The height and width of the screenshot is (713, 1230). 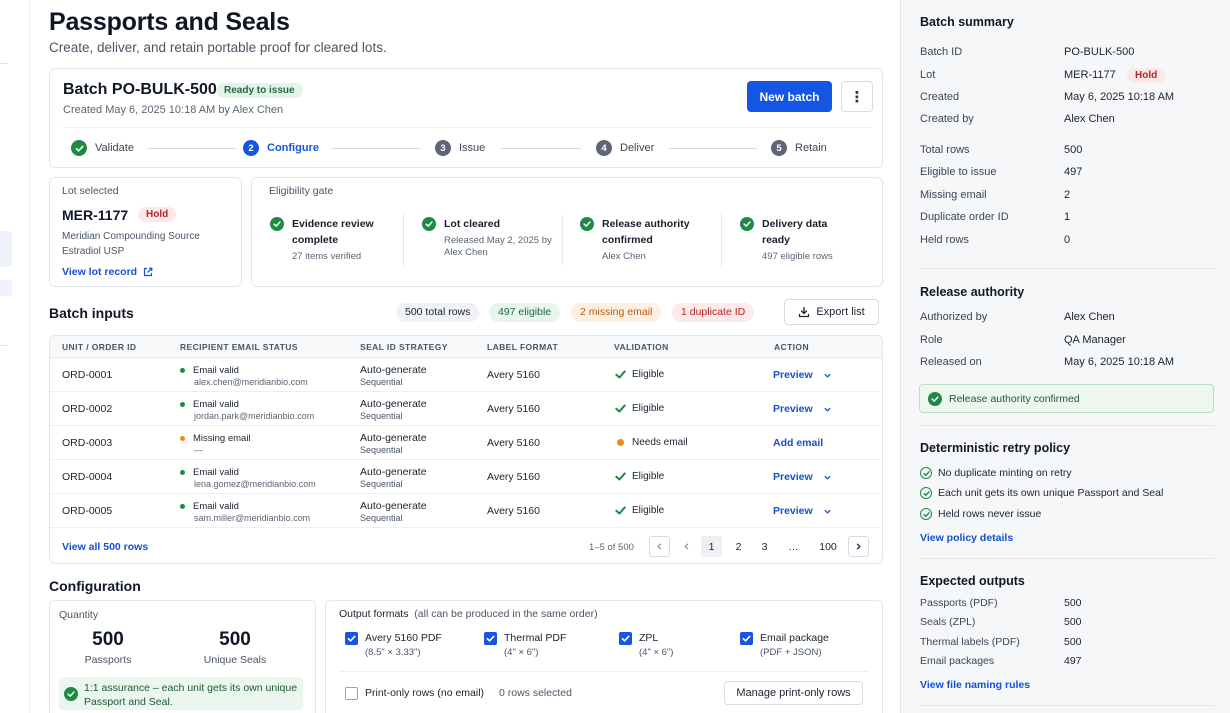 I want to click on output-value: 497, so click(x=1073, y=661).